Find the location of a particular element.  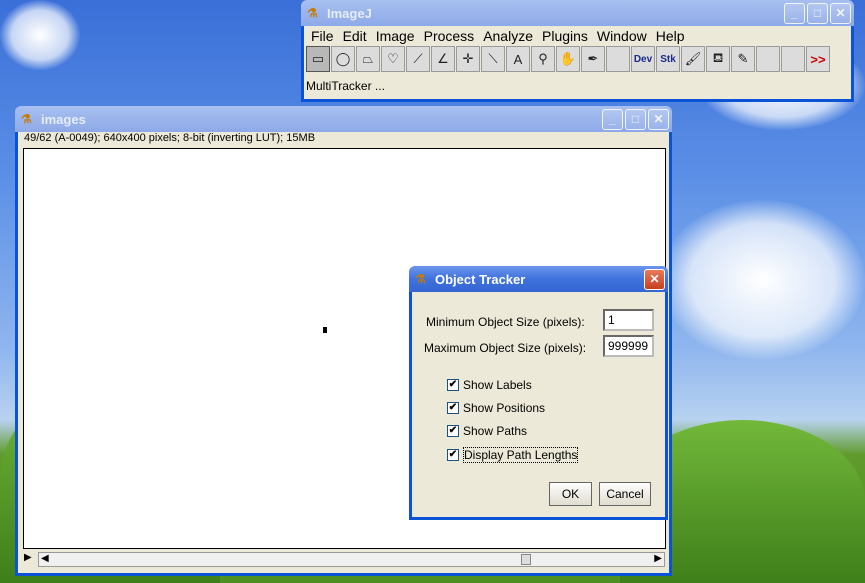

menu-help: Help is located at coordinates (672, 36).